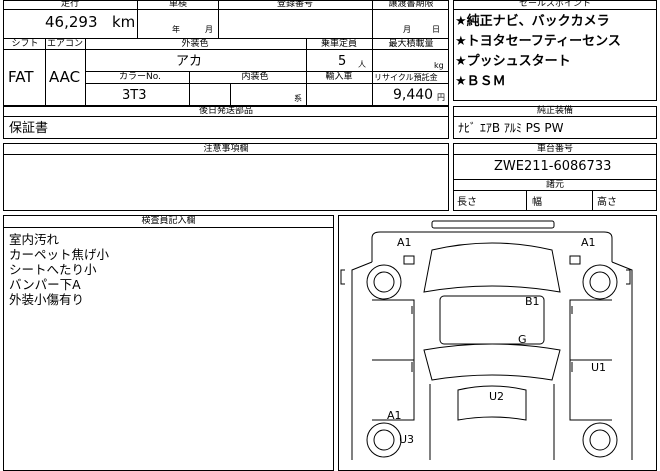 This screenshot has height=471, width=660. What do you see at coordinates (532, 301) in the screenshot?
I see `damage-mark: B1` at bounding box center [532, 301].